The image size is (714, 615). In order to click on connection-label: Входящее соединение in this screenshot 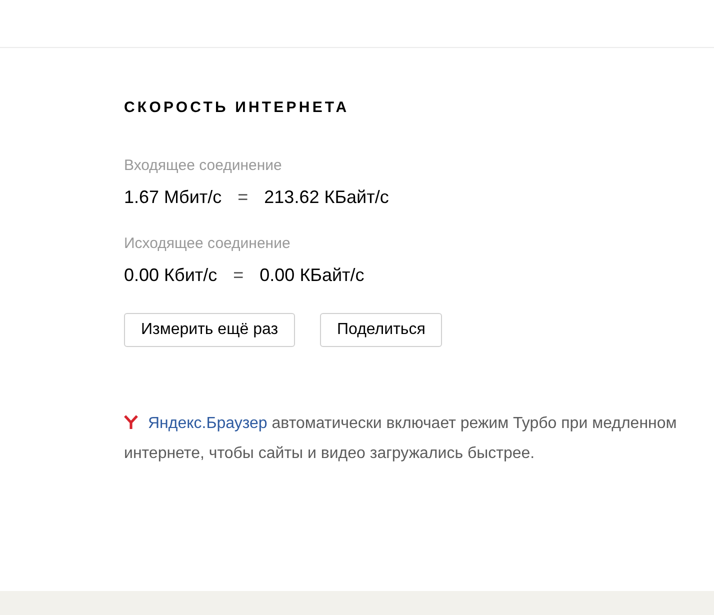, I will do `click(203, 166)`.